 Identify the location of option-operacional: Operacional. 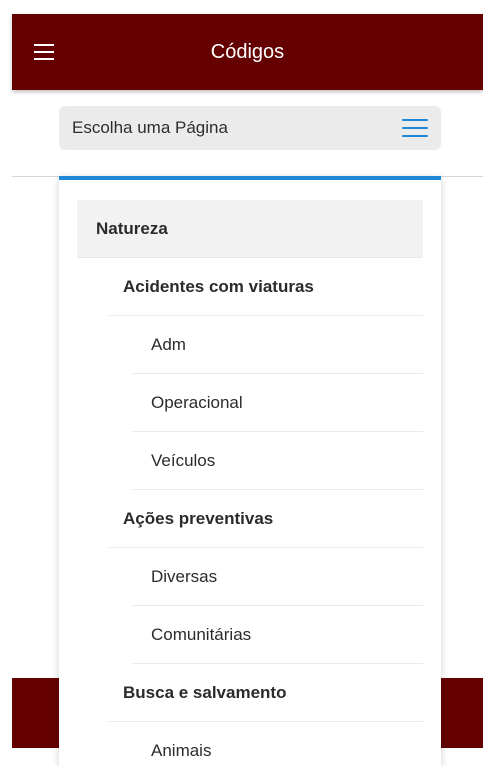
(250, 403).